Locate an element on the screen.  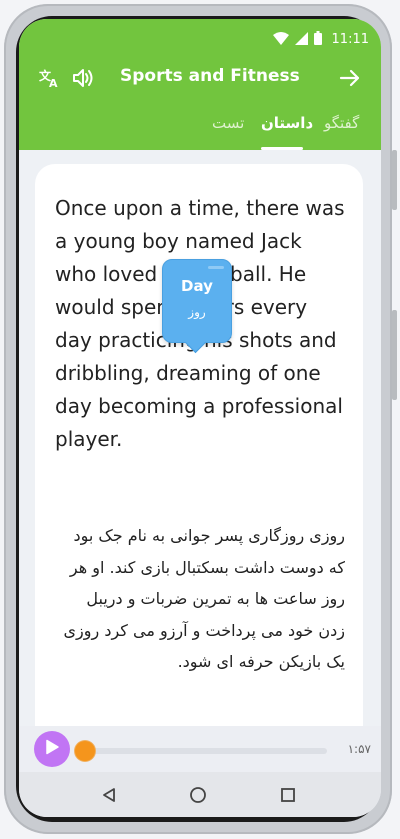
translate-icon: 文 A is located at coordinates (50, 78).